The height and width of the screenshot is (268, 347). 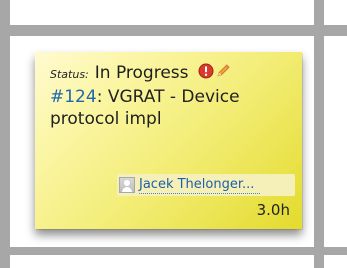 What do you see at coordinates (223, 73) in the screenshot?
I see `edit-icon` at bounding box center [223, 73].